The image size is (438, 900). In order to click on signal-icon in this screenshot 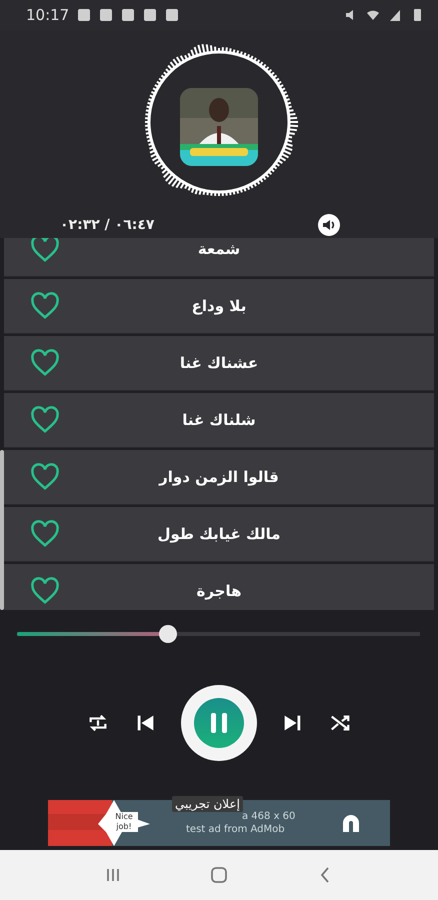, I will do `click(395, 15)`.